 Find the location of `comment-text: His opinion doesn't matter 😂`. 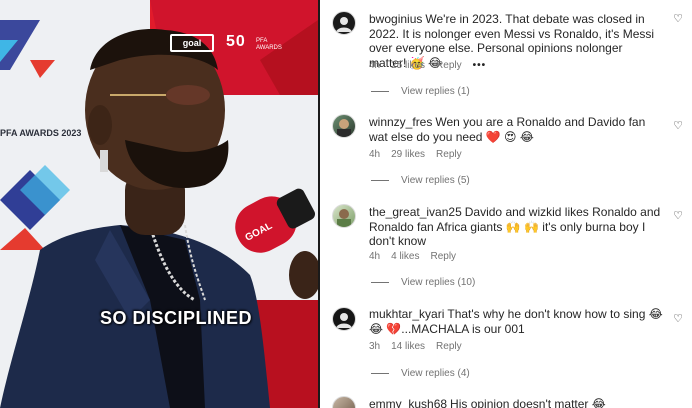

comment-text: His opinion doesn't matter 😂 is located at coordinates (528, 402).